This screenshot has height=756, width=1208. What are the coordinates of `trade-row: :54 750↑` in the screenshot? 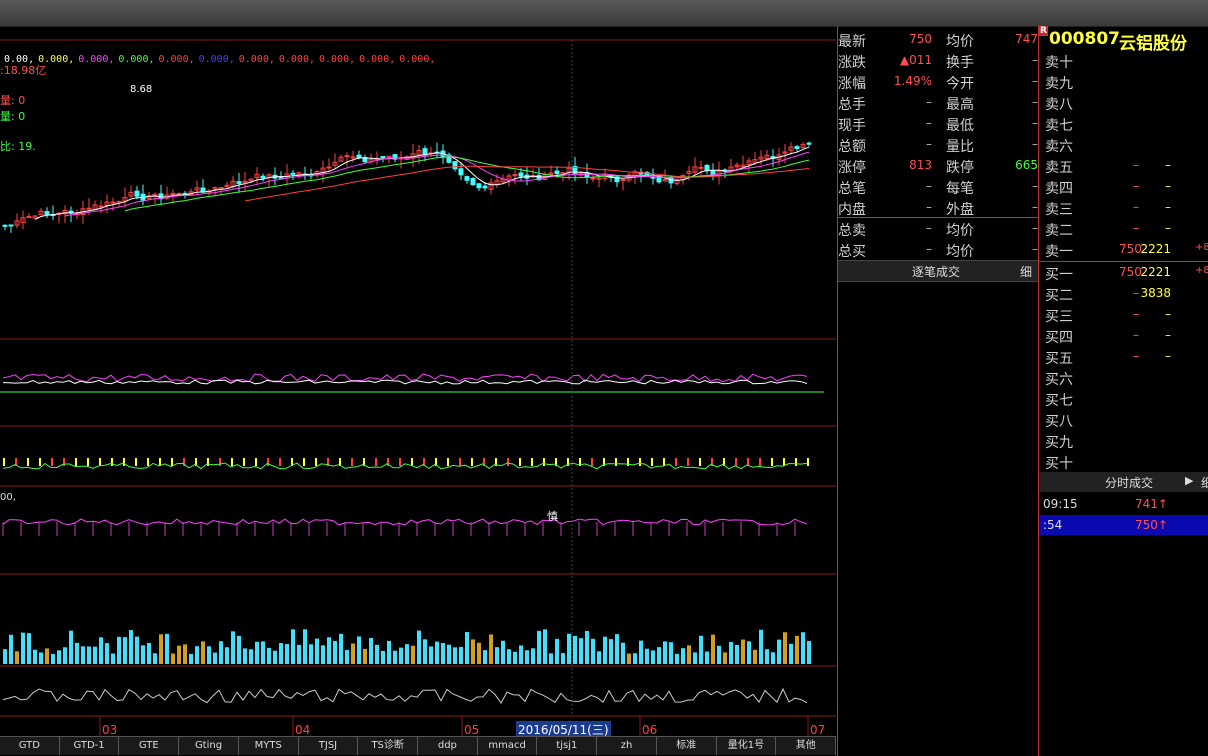 It's located at (1123, 525).